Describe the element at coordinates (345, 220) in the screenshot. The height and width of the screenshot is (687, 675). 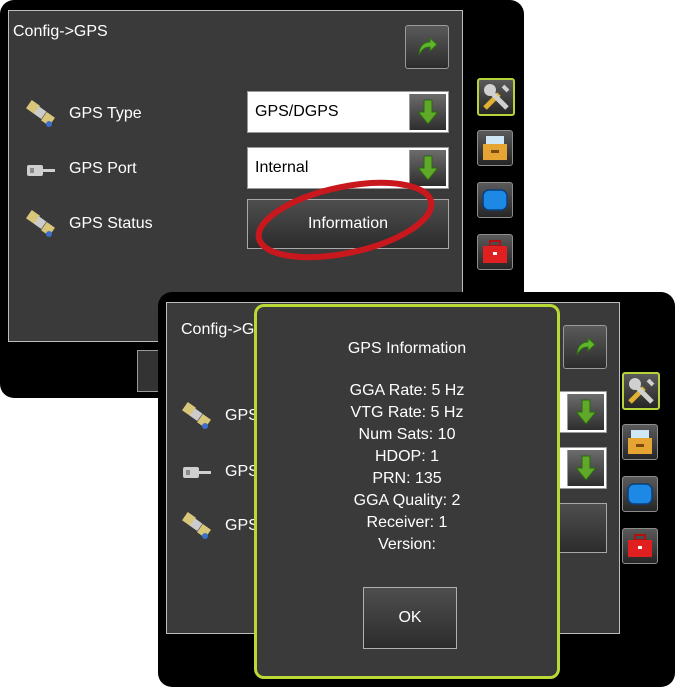
I see `highlight-oval` at that location.